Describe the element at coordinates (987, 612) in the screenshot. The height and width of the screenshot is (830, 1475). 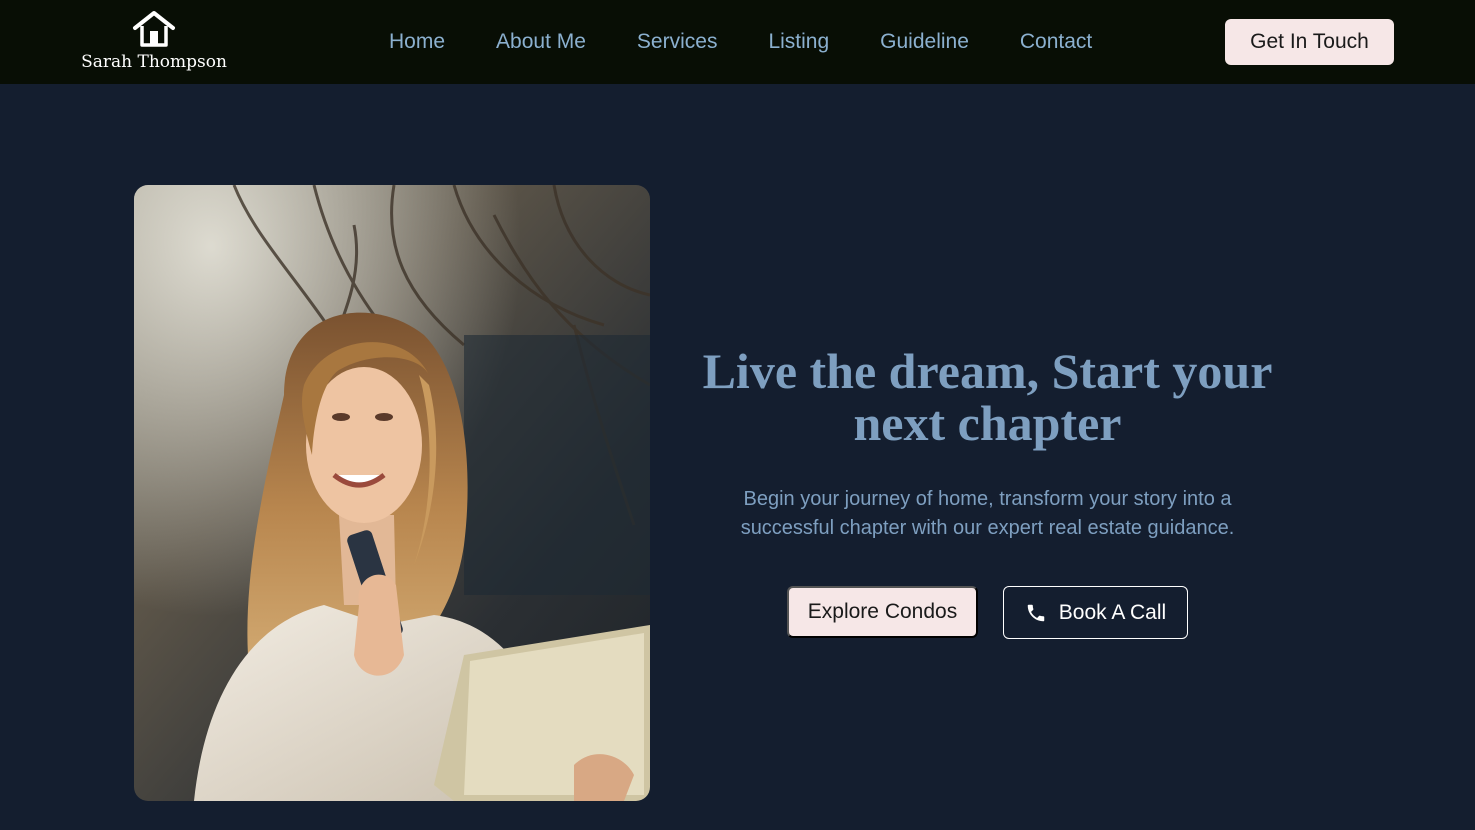
I see `hero-buttons: Explore Condos Book A Call` at that location.